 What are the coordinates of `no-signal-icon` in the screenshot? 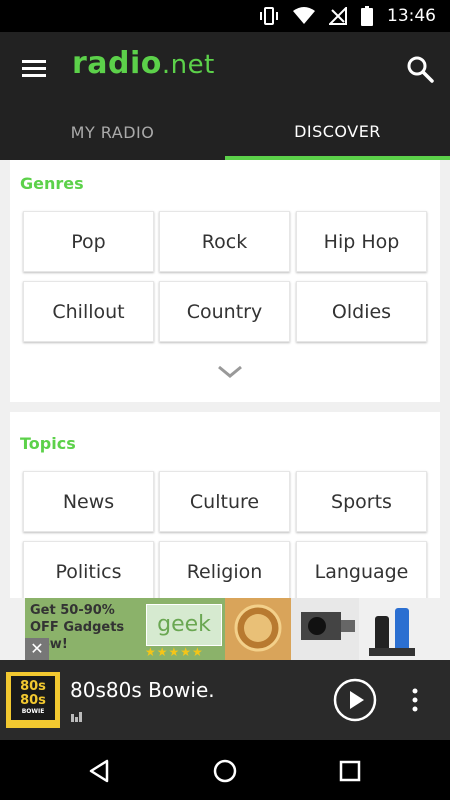 It's located at (338, 16).